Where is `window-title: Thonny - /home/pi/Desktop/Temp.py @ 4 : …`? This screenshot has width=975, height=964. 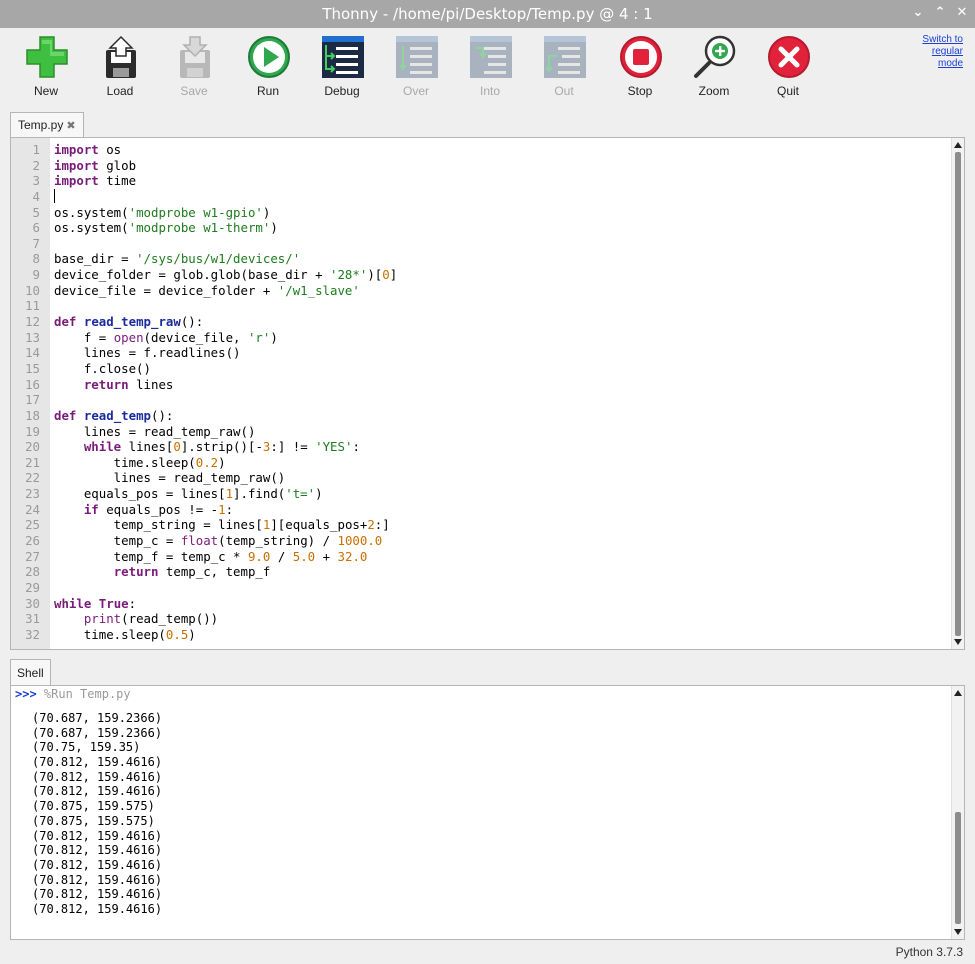
window-title: Thonny - /home/pi/Desktop/Temp.py @ 4 : … is located at coordinates (487, 14).